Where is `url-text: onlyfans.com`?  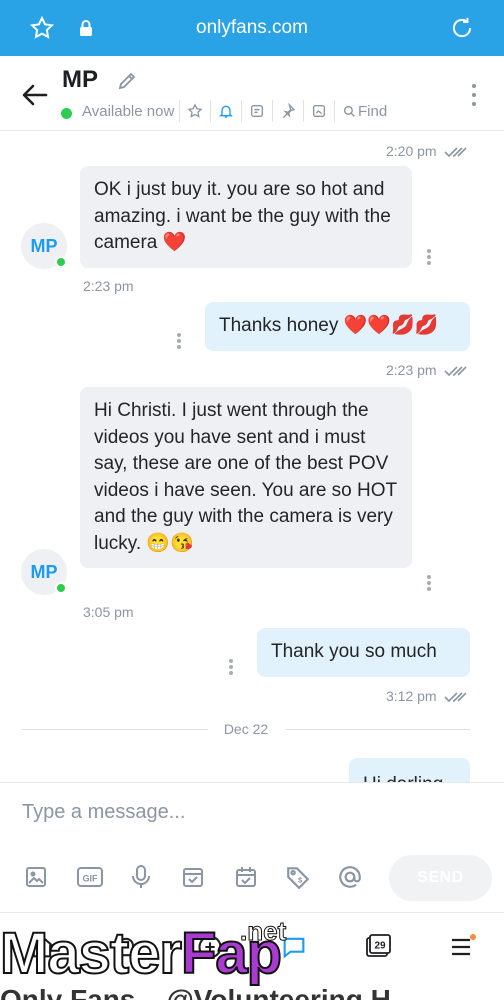 url-text: onlyfans.com is located at coordinates (252, 28).